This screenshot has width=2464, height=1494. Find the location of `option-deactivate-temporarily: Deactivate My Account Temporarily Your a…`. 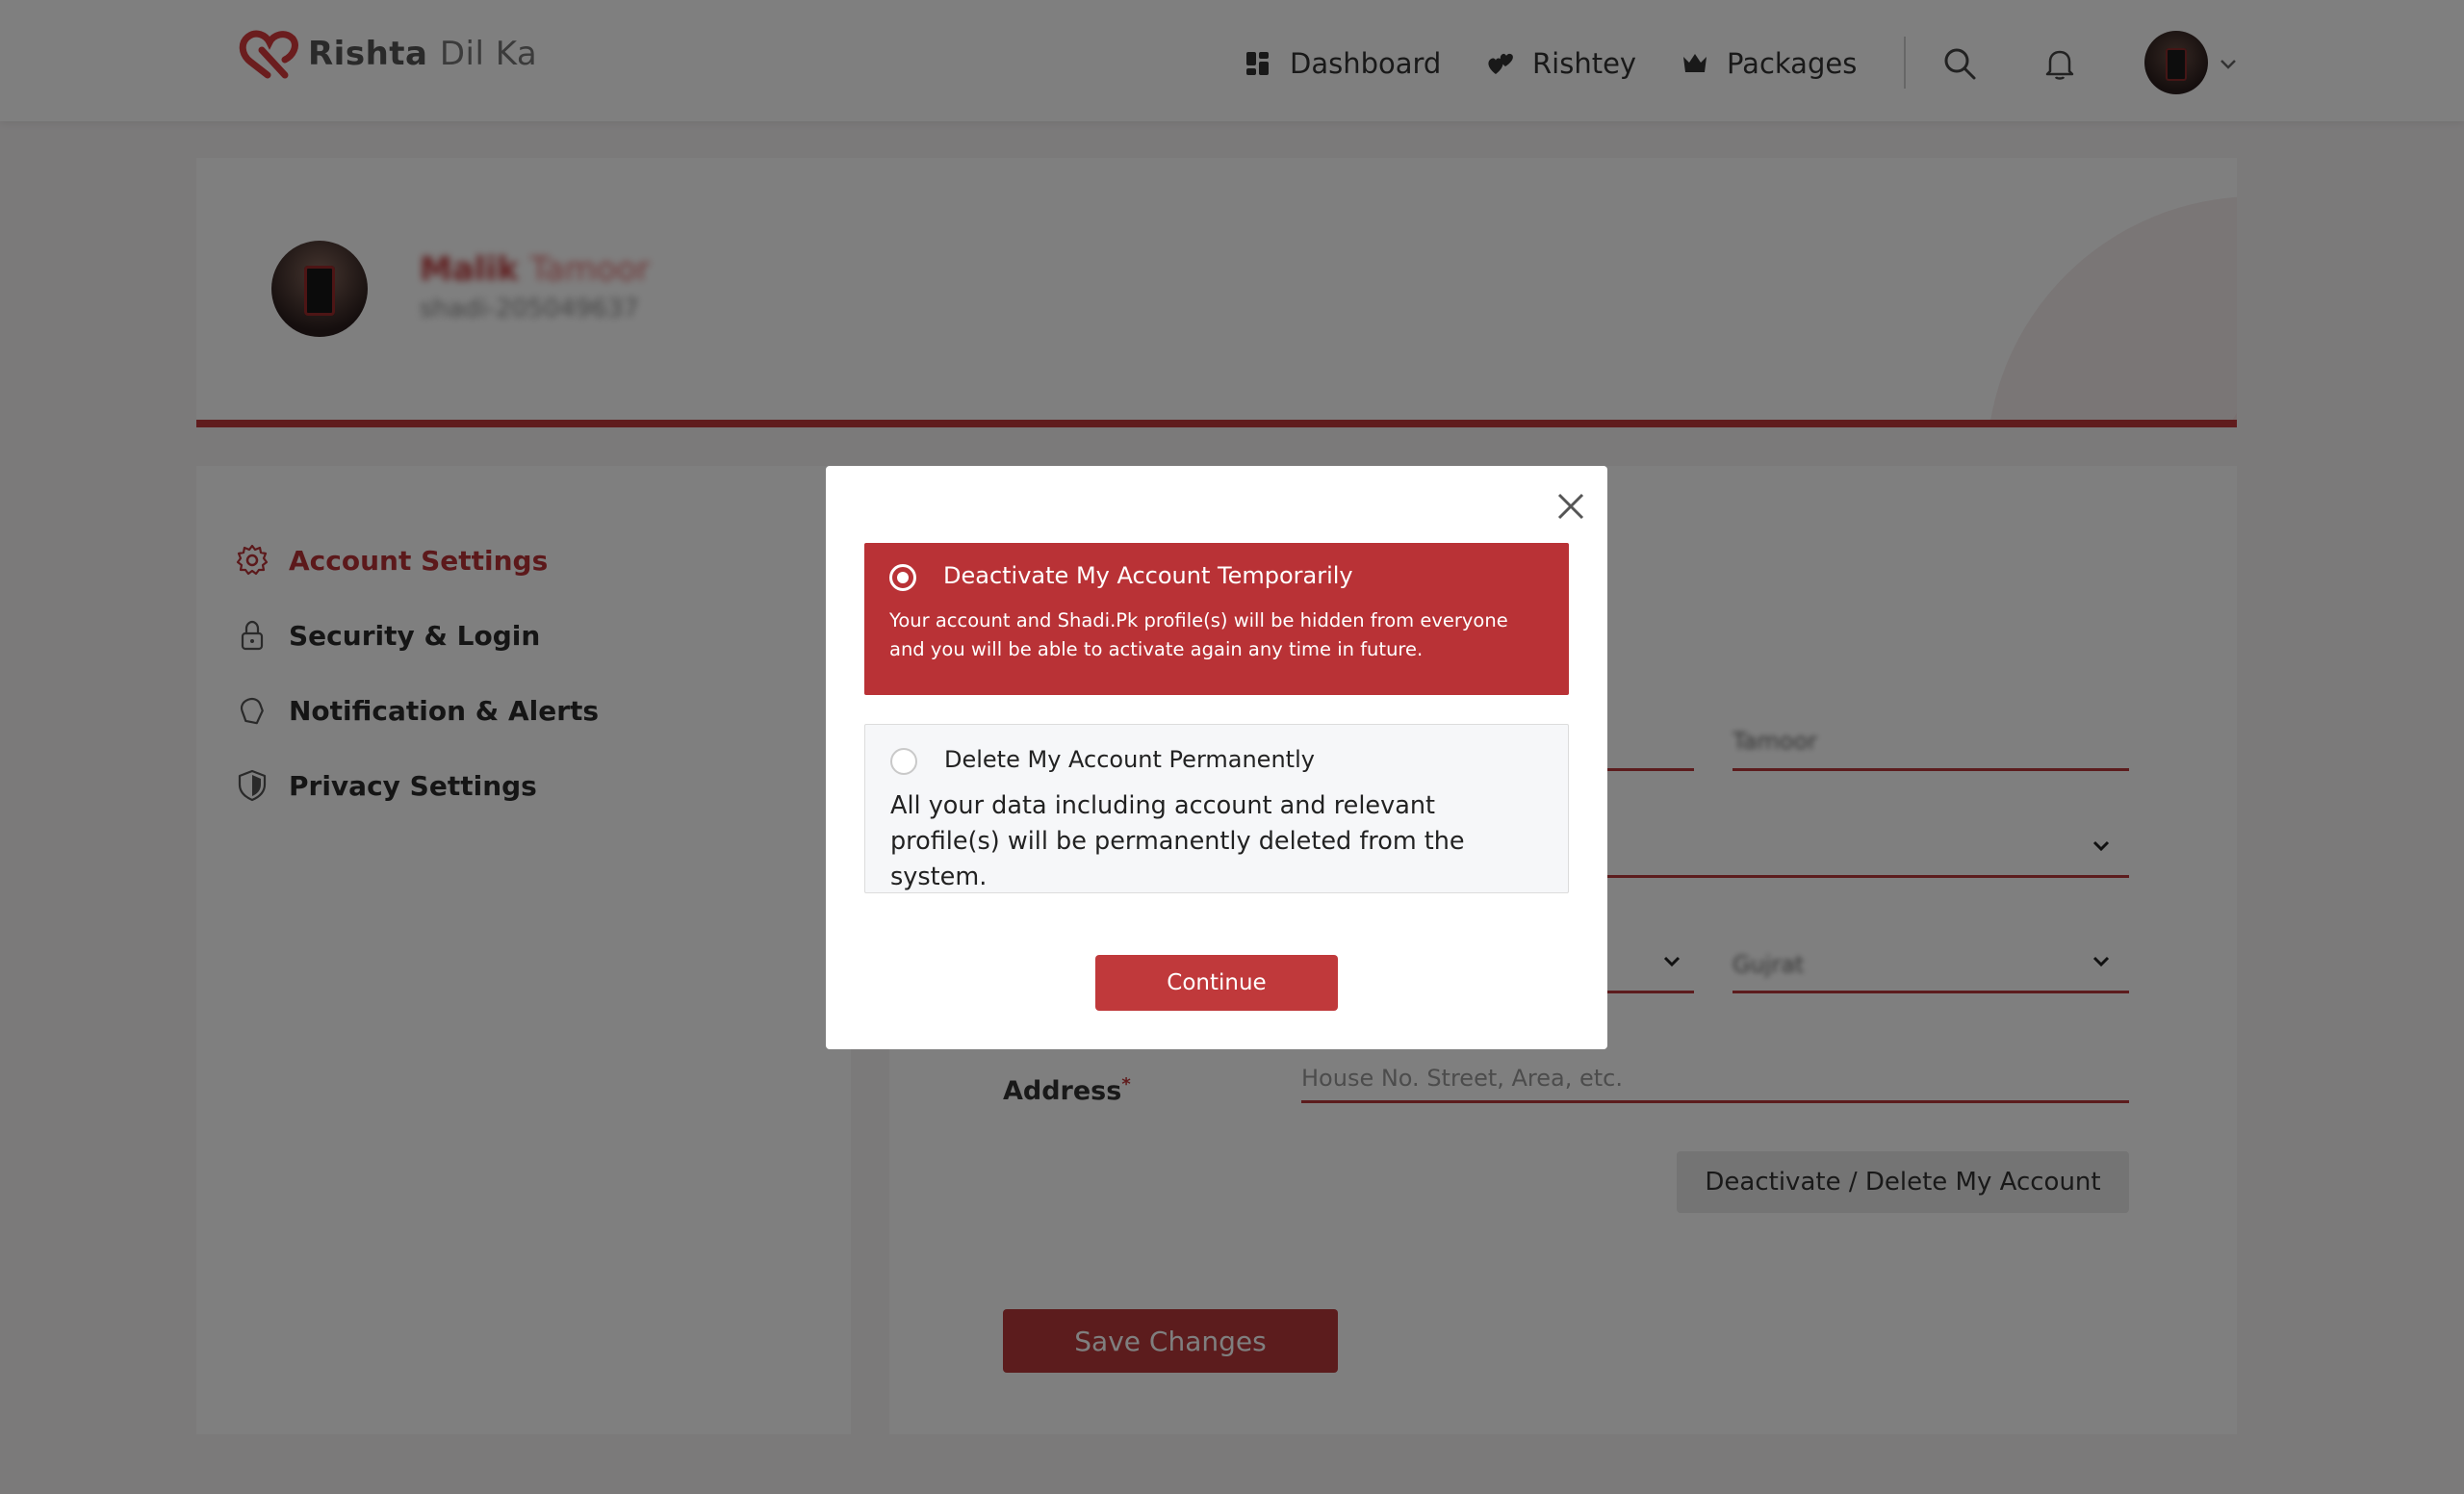

option-deactivate-temporarily: Deactivate My Account Temporarily Your a… is located at coordinates (1216, 619).